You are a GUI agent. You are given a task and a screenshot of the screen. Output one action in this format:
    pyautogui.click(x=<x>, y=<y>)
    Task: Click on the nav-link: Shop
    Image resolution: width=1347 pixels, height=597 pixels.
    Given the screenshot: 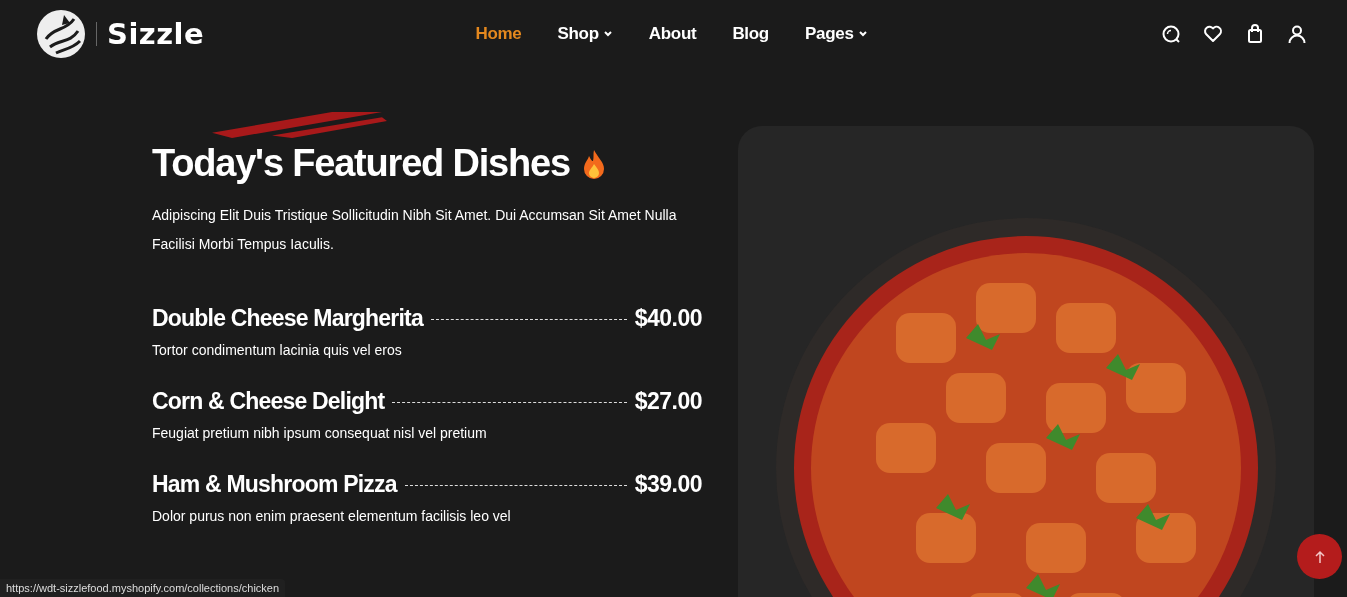 What is the action you would take?
    pyautogui.click(x=585, y=34)
    